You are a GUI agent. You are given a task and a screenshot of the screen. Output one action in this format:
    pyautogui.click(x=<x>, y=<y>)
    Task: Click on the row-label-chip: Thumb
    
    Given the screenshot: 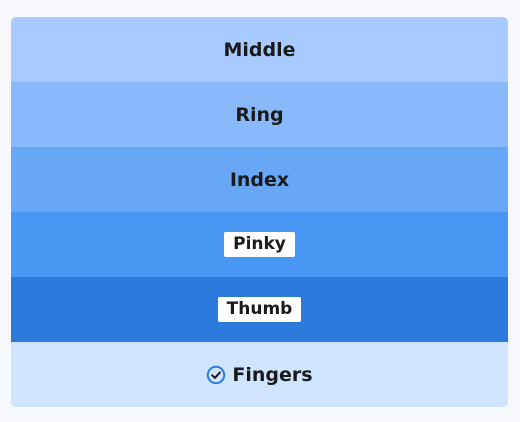 What is the action you would take?
    pyautogui.click(x=259, y=309)
    